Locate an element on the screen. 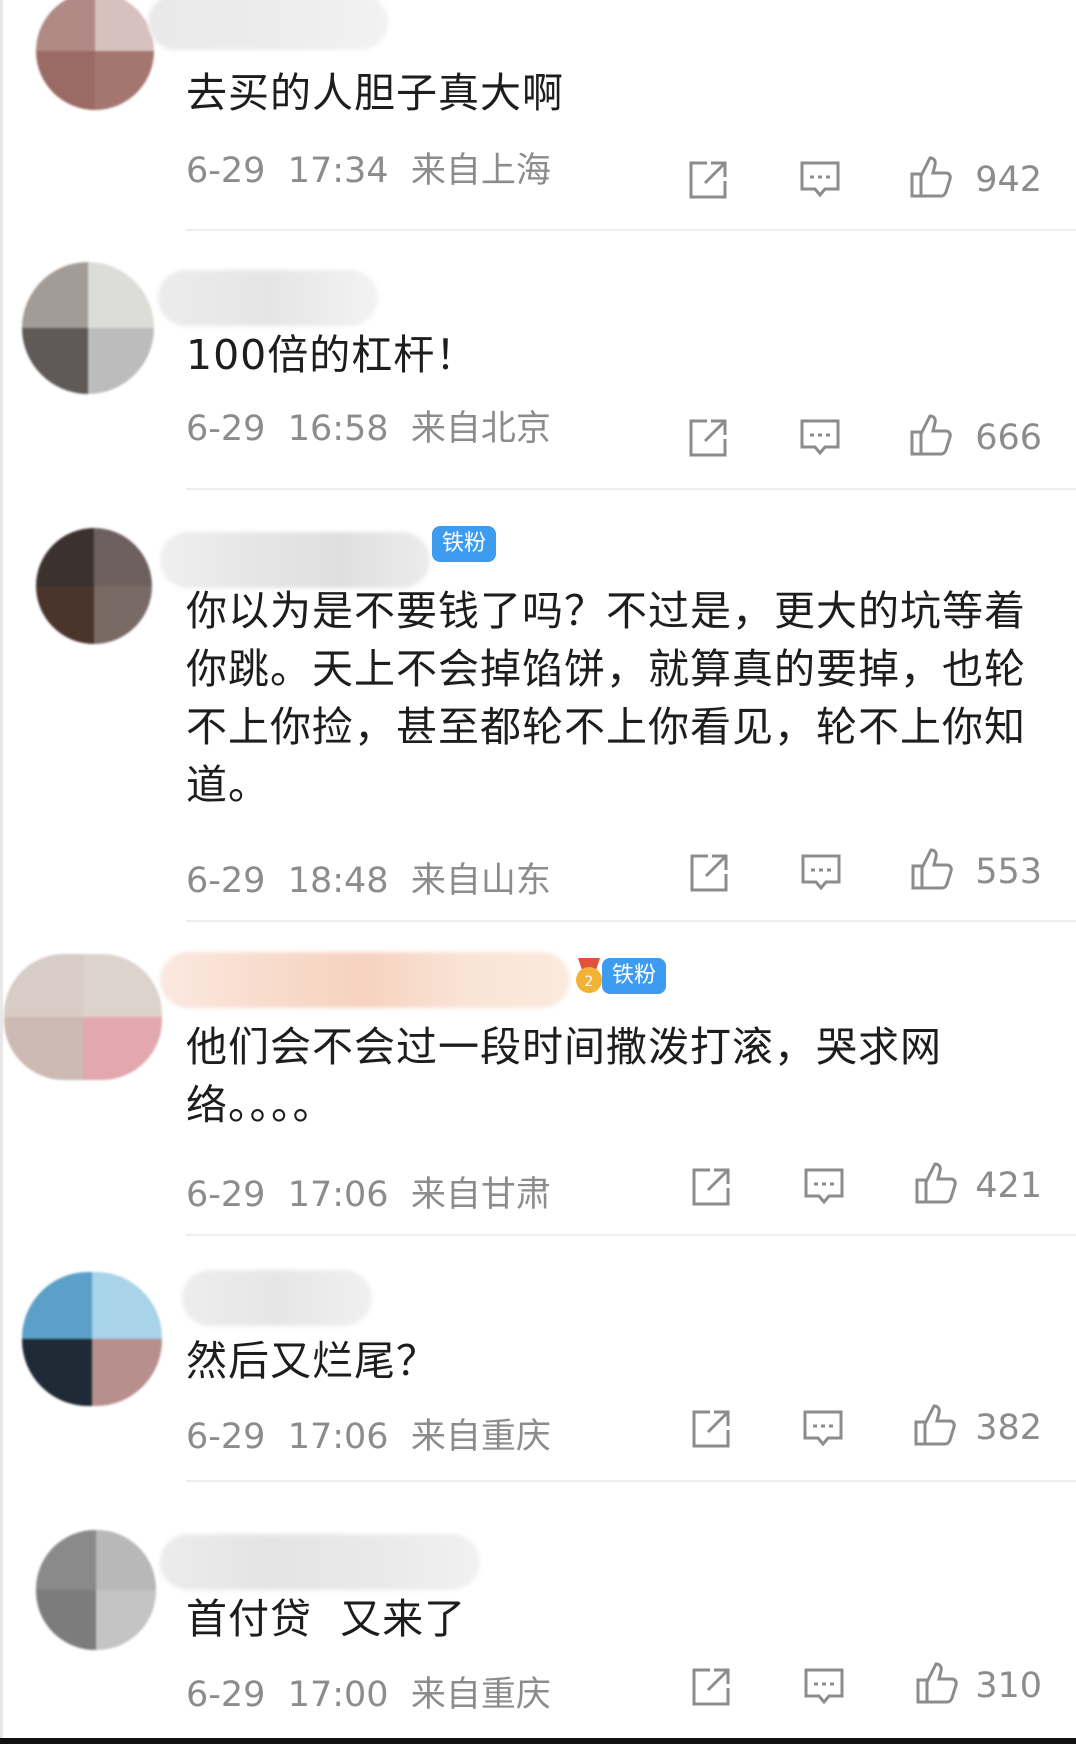  comment-meta: 6-29 17:06 来自甘肃 is located at coordinates (368, 1191).